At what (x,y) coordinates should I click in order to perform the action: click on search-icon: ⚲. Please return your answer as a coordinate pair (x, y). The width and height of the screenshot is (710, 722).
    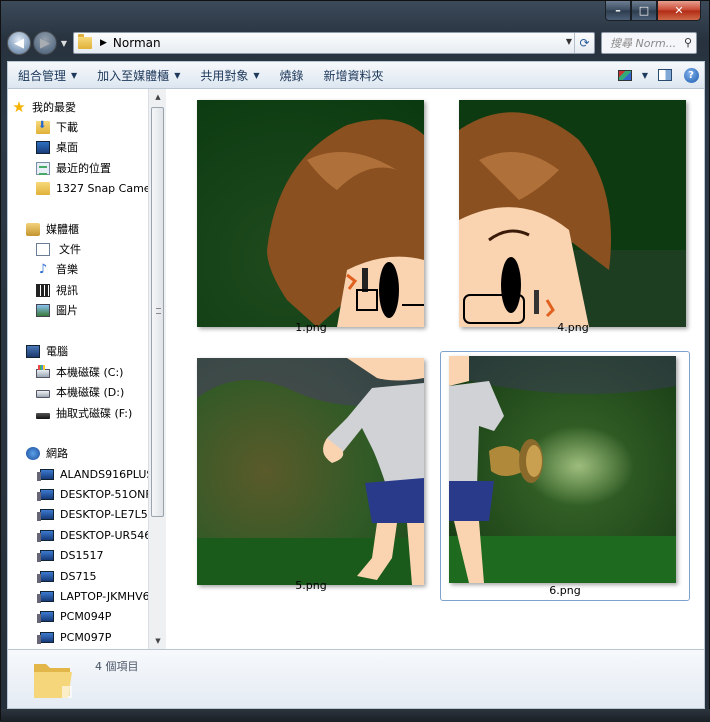
    Looking at the image, I should click on (688, 42).